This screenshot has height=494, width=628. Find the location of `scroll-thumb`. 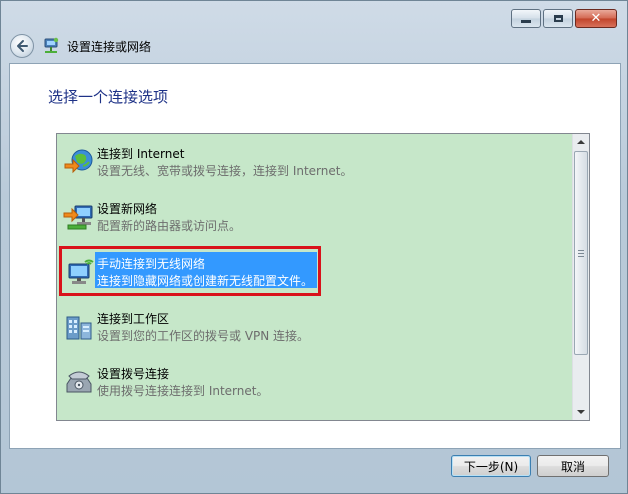

scroll-thumb is located at coordinates (581, 253).